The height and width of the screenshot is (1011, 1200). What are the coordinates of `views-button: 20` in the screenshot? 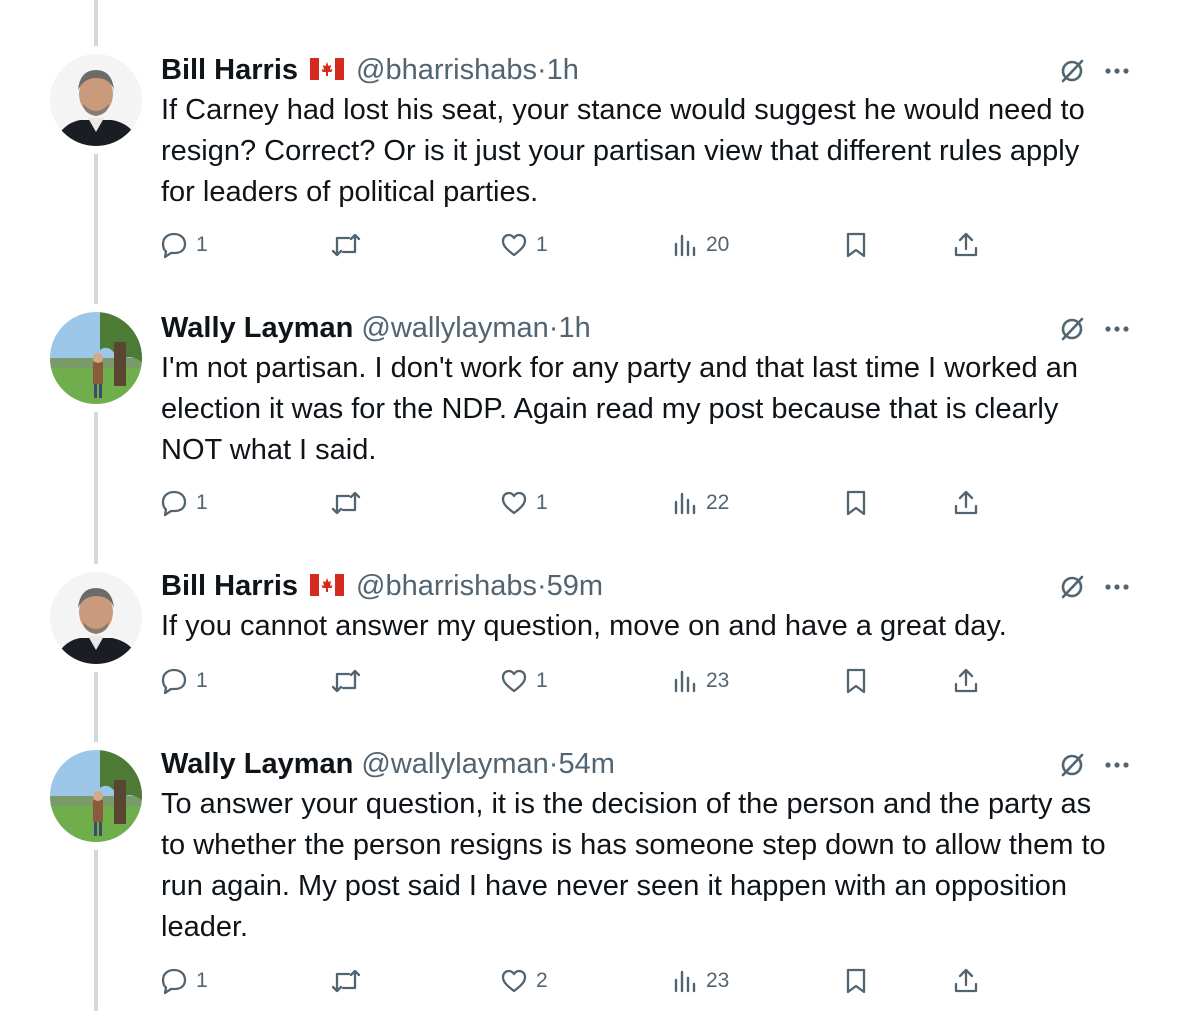 It's located at (700, 245).